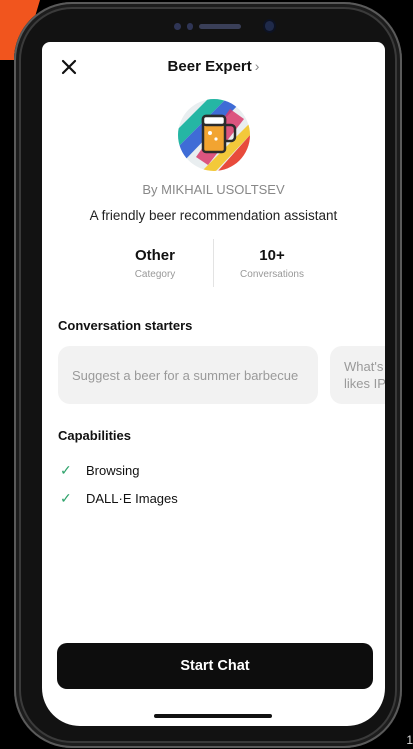 This screenshot has height=749, width=413. Describe the element at coordinates (188, 375) in the screenshot. I see `starter-card: Suggest a beer for a summer barbecue` at that location.